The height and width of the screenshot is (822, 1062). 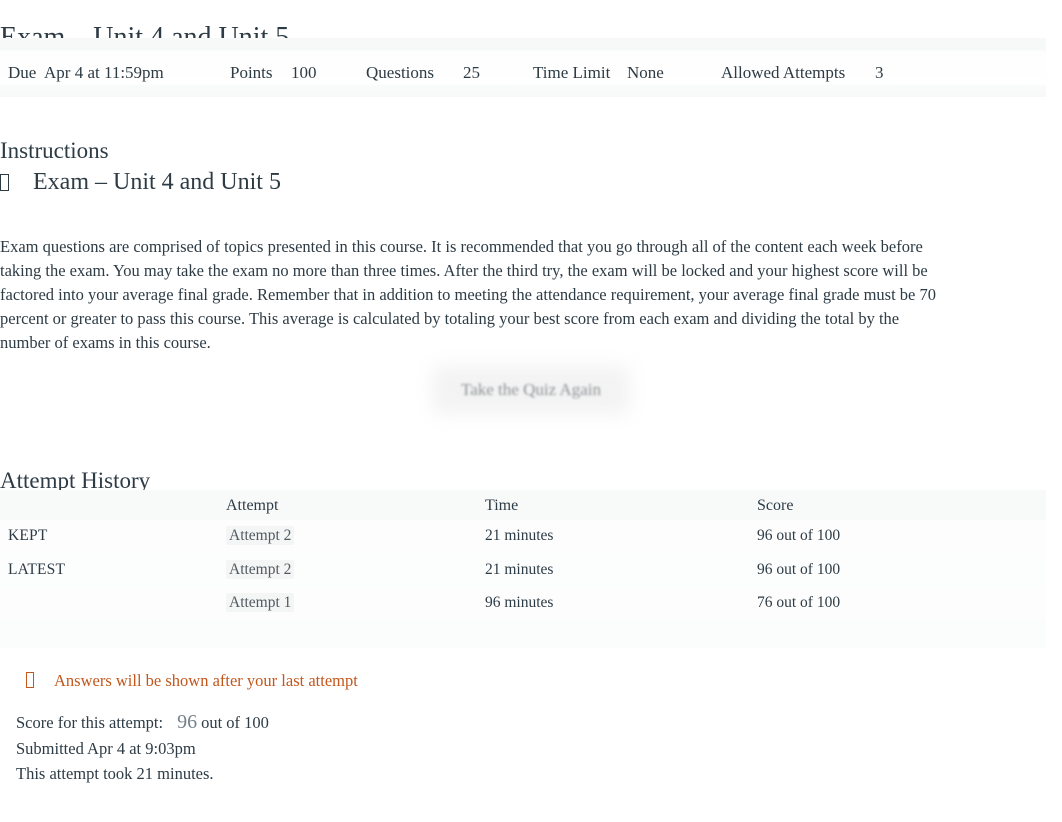 I want to click on instructions-subheading: Exam – Unit 4 and Unit 5, so click(x=140, y=182).